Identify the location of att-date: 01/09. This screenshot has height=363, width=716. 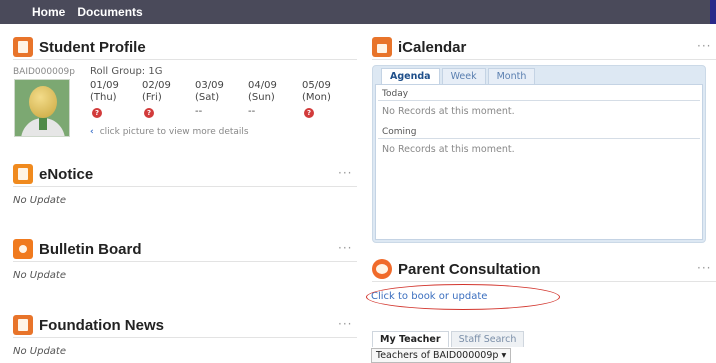
(104, 85).